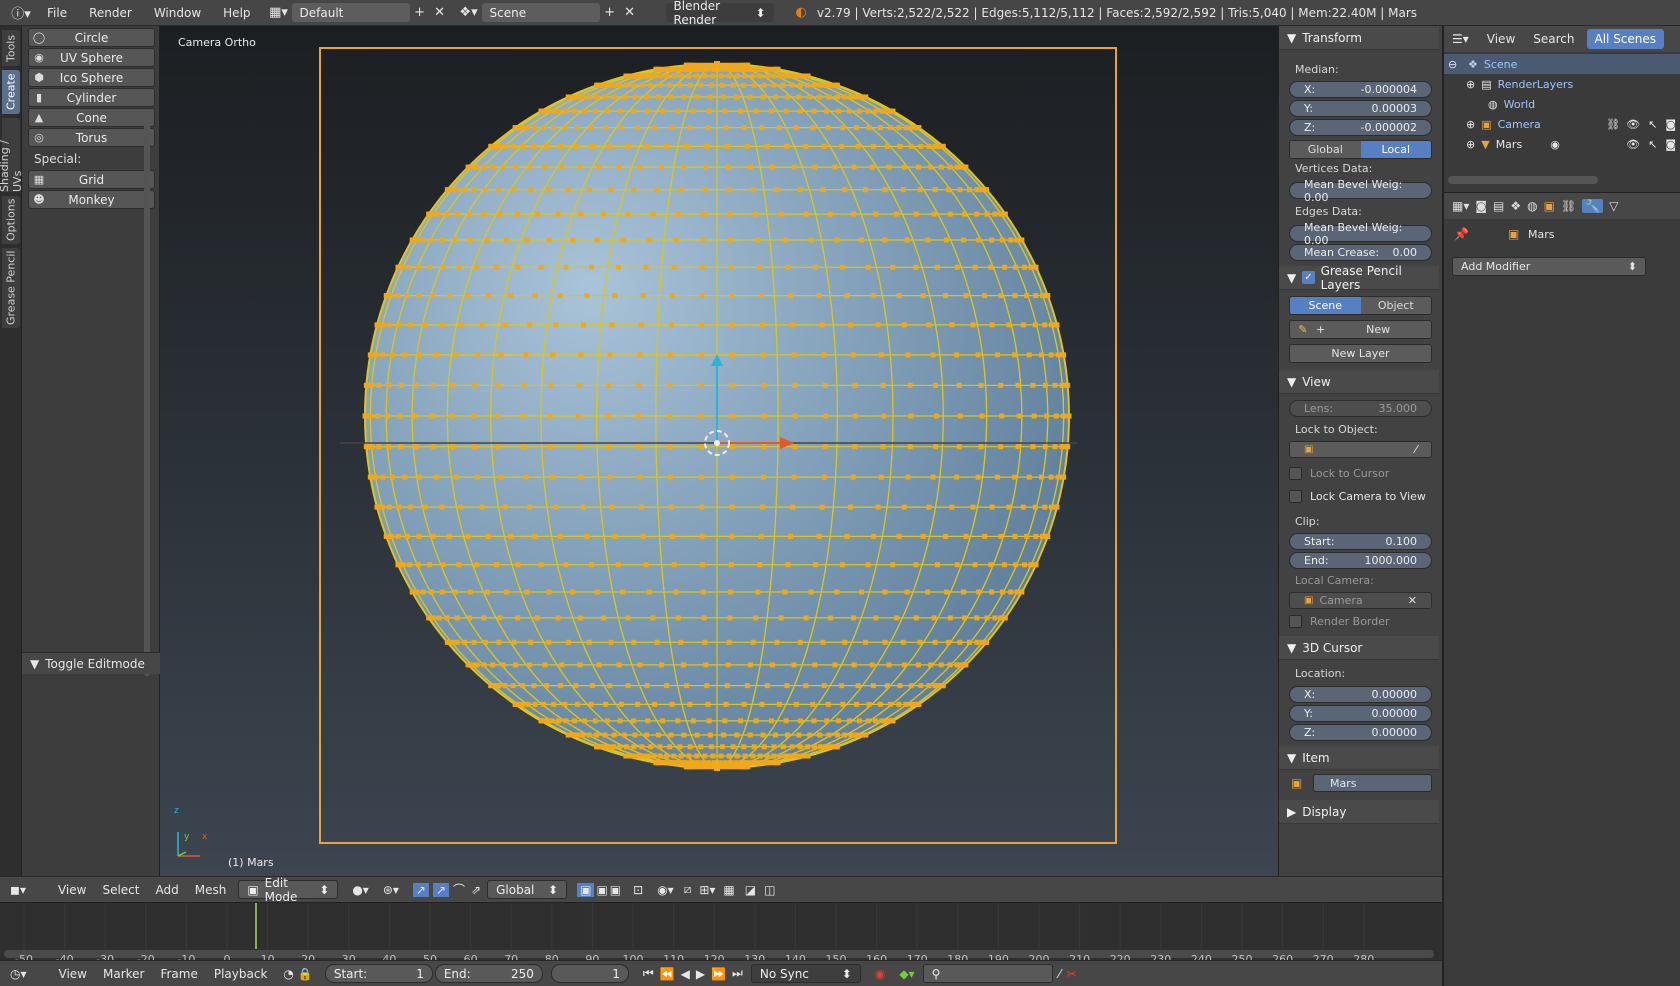 This screenshot has width=1680, height=986. Describe the element at coordinates (1532, 206) in the screenshot. I see `world-tab-icon: ◍` at that location.